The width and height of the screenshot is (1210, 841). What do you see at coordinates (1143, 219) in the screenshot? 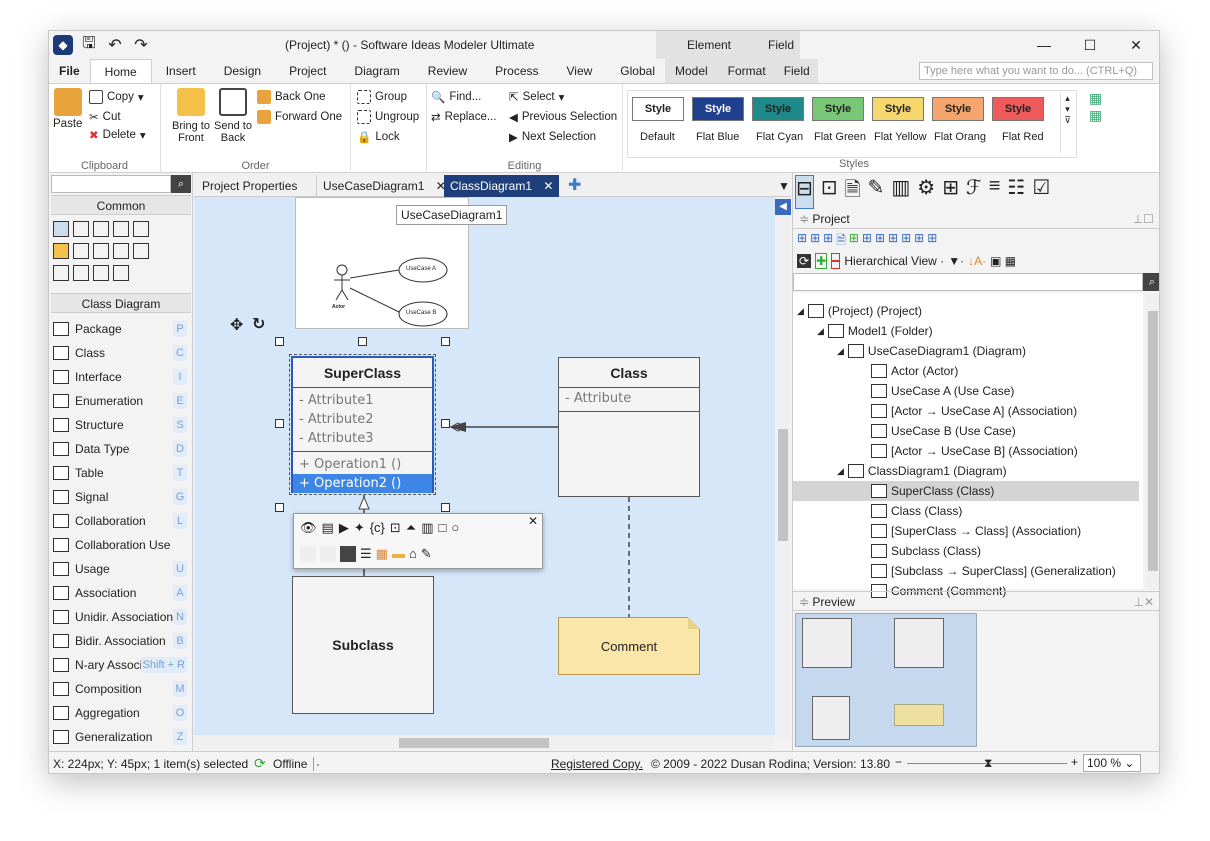
I see `pin-icon: ⊥☐` at bounding box center [1143, 219].